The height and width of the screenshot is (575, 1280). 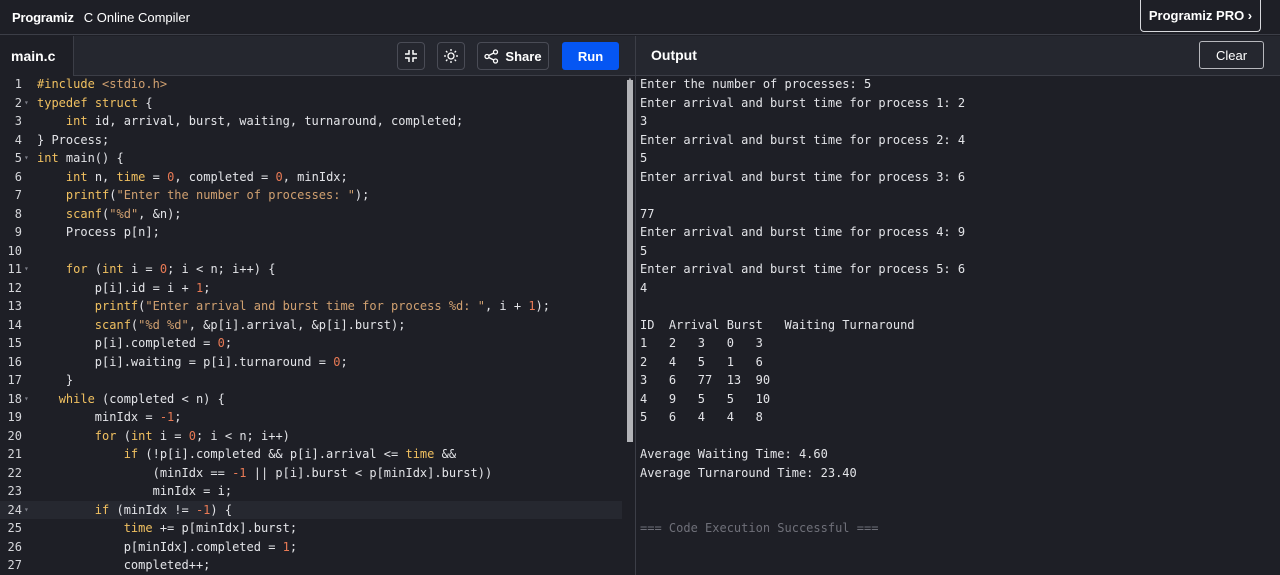 What do you see at coordinates (73, 140) in the screenshot?
I see `code-text: } Process;` at bounding box center [73, 140].